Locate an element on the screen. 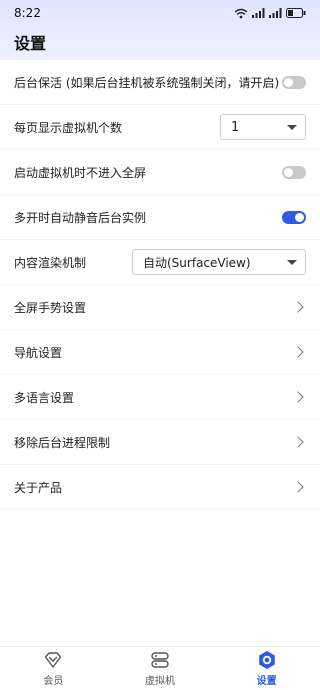  nav-vm: 虚拟机 is located at coordinates (160, 668).